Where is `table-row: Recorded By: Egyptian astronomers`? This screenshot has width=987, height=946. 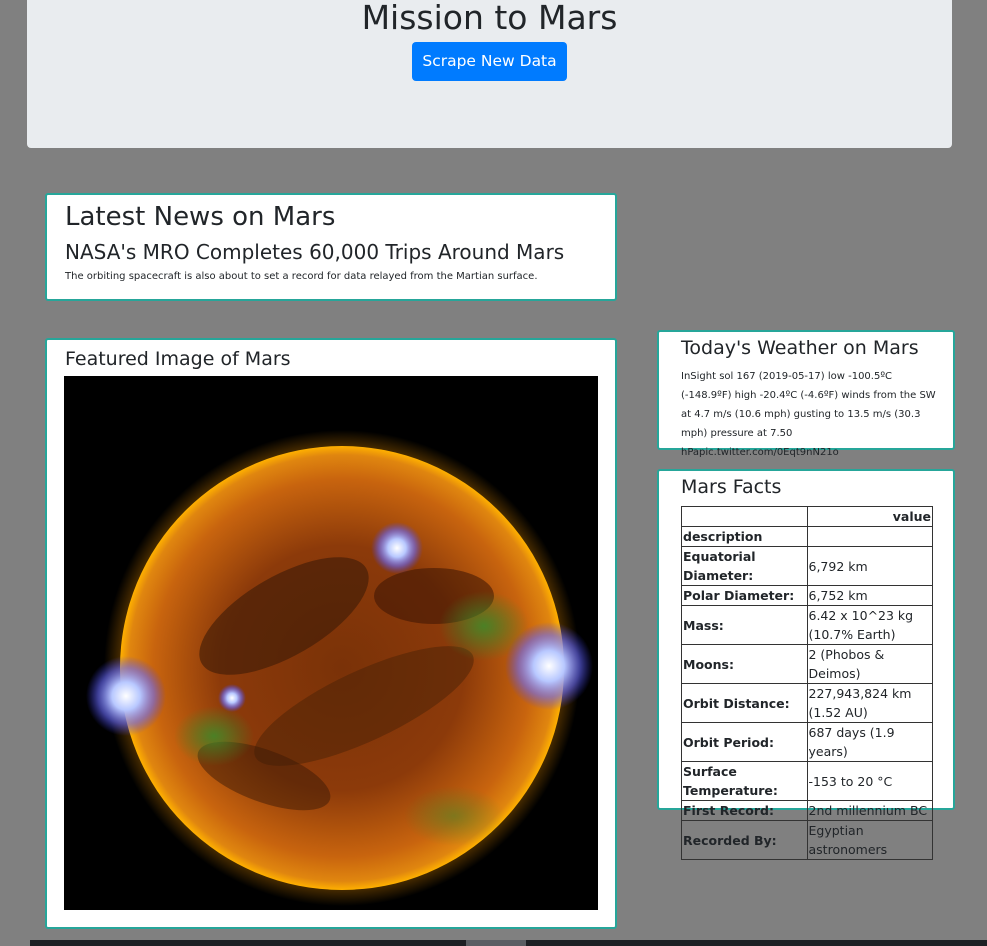 table-row: Recorded By: Egyptian astronomers is located at coordinates (807, 840).